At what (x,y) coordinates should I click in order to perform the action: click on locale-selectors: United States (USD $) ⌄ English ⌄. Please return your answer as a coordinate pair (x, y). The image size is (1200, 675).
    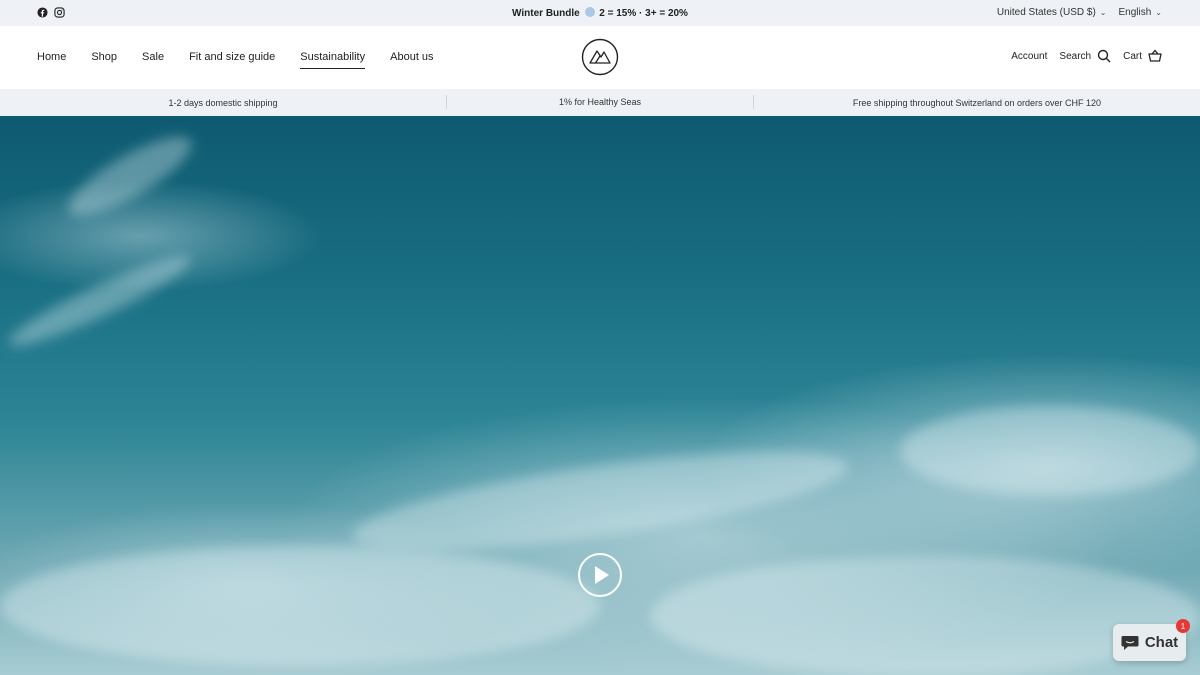
    Looking at the image, I should click on (1079, 12).